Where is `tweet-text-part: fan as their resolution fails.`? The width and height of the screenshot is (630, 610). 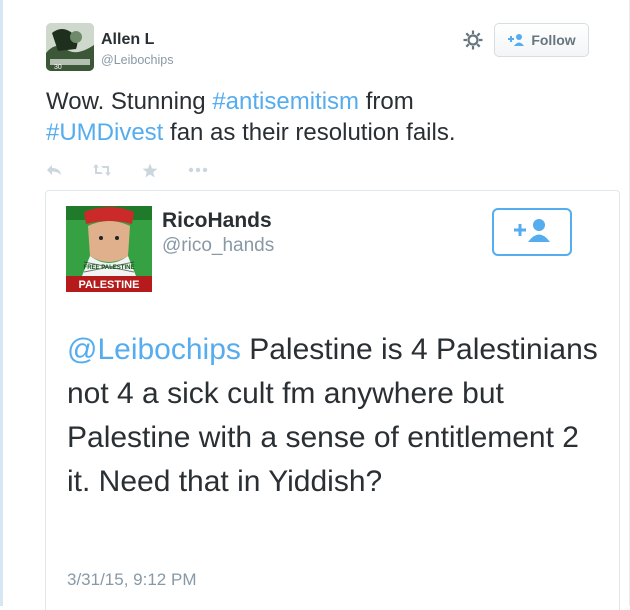 tweet-text-part: fan as their resolution fails. is located at coordinates (309, 132).